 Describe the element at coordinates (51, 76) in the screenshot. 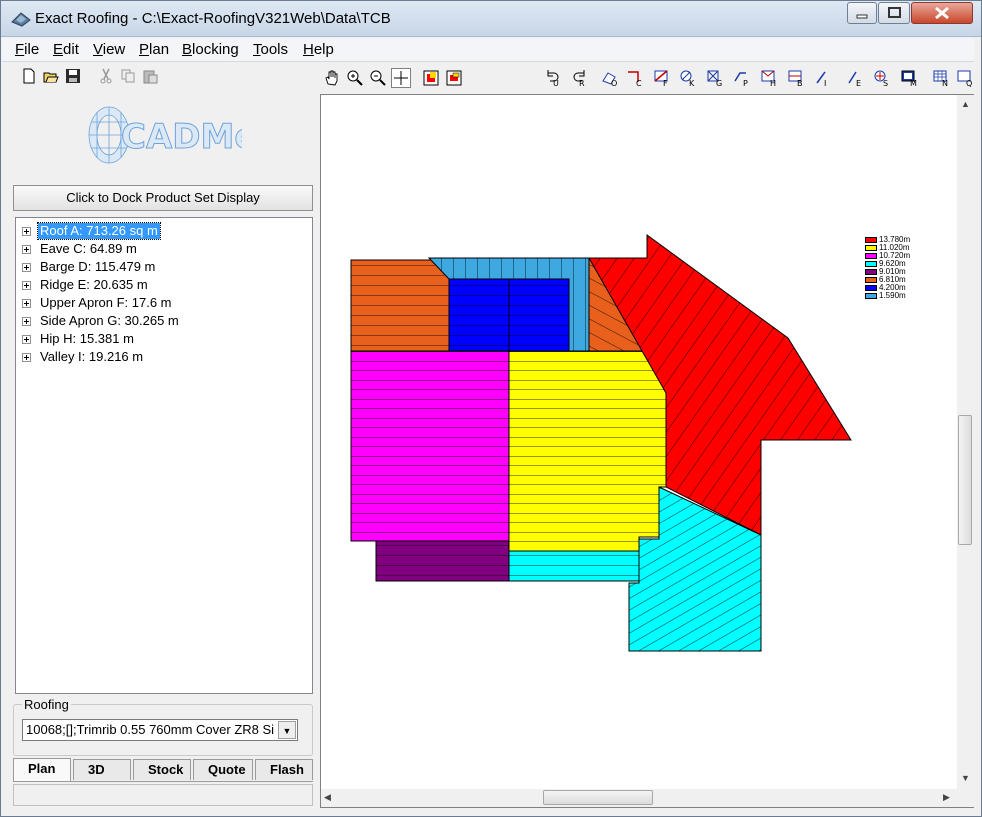

I see `open-icon` at that location.